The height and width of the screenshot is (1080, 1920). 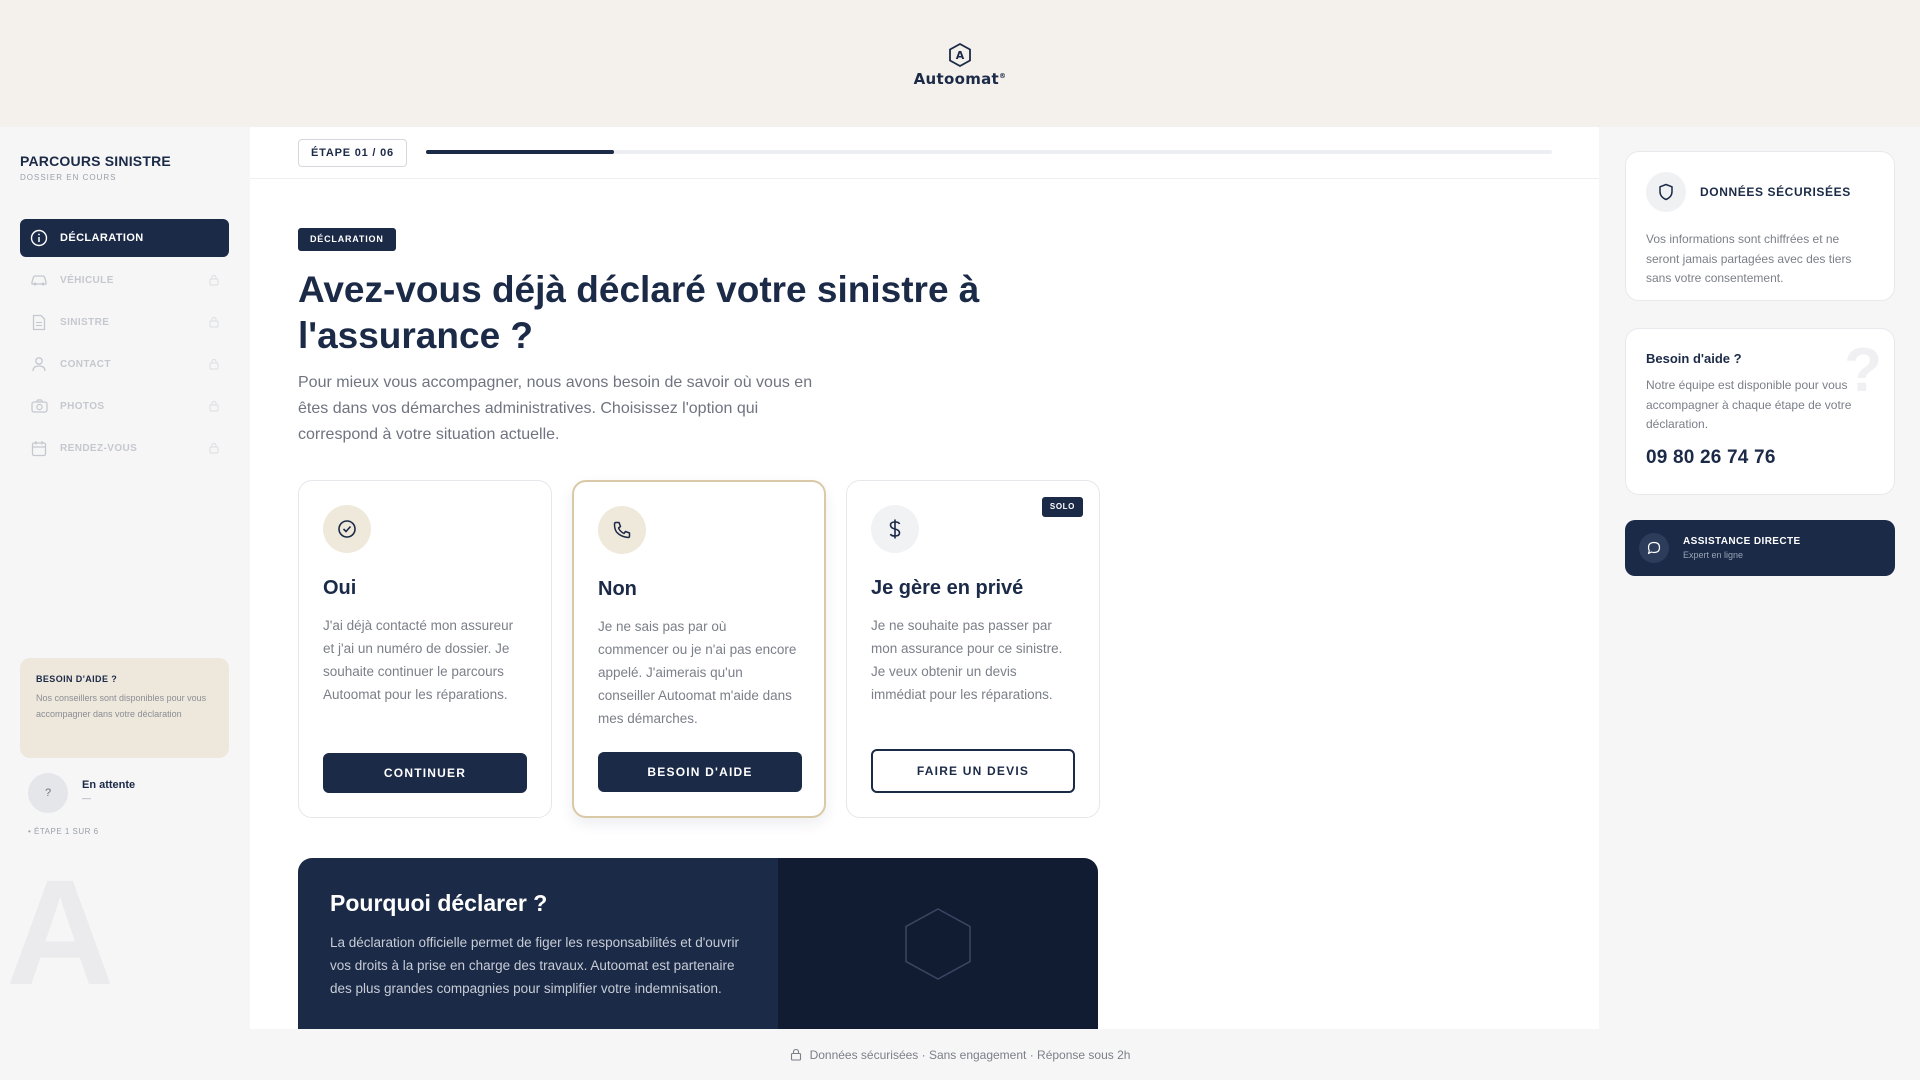 I want to click on progress-header: ÉTAPE 01 / 06, so click(x=924, y=153).